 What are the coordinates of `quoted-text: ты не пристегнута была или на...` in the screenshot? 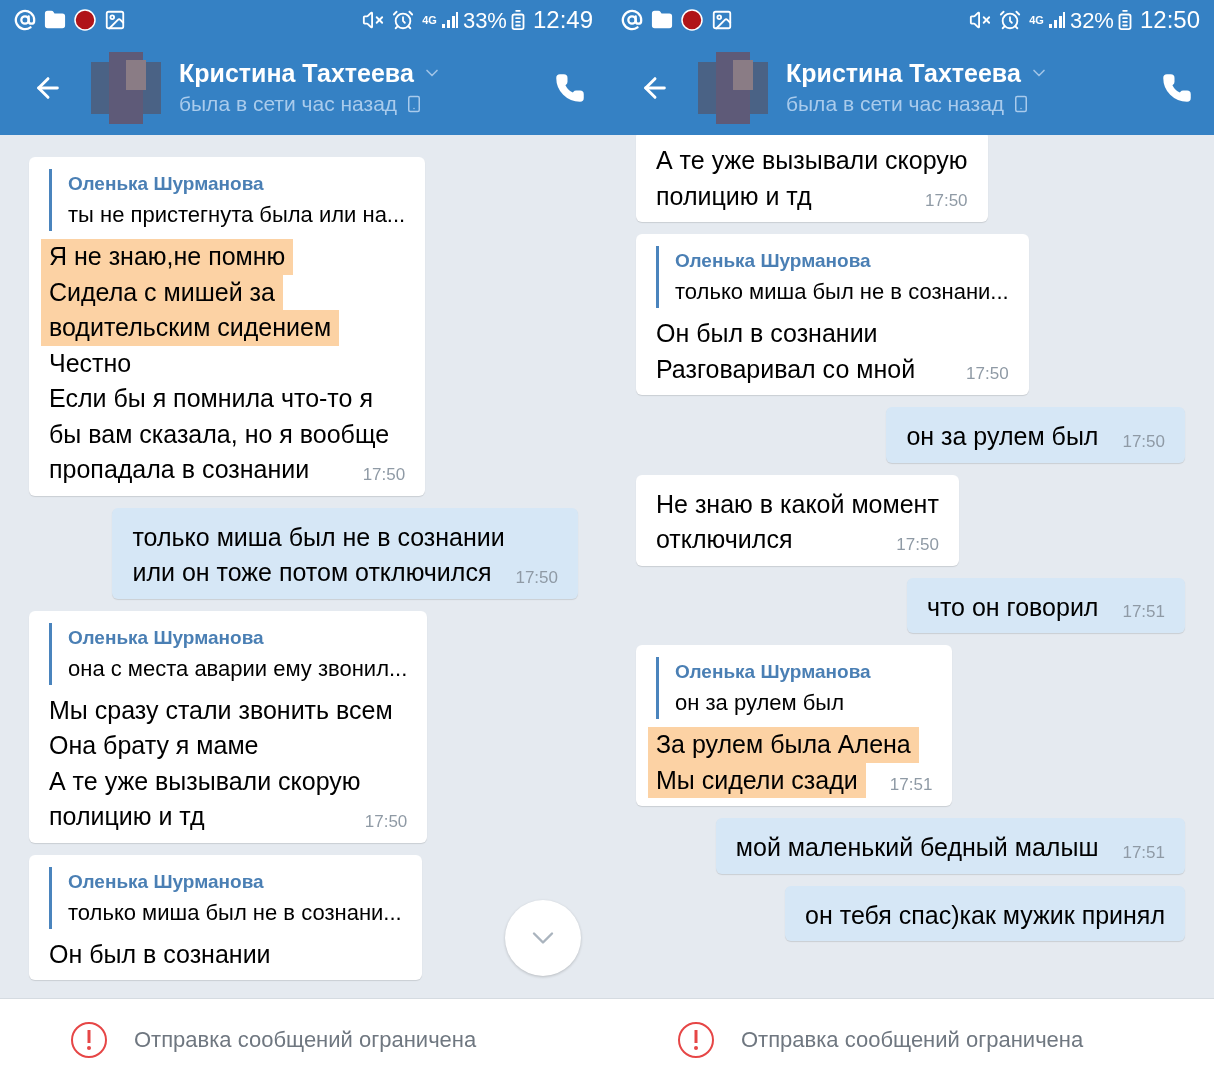 It's located at (237, 215).